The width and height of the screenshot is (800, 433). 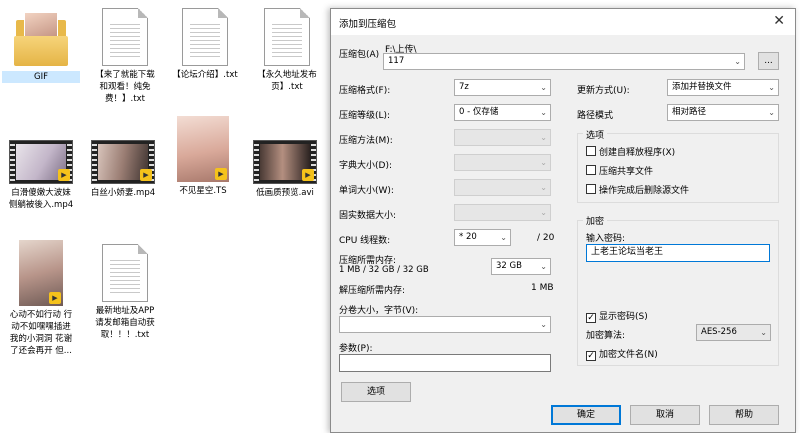 I want to click on enc-method-value: AES-256, so click(x=719, y=332).